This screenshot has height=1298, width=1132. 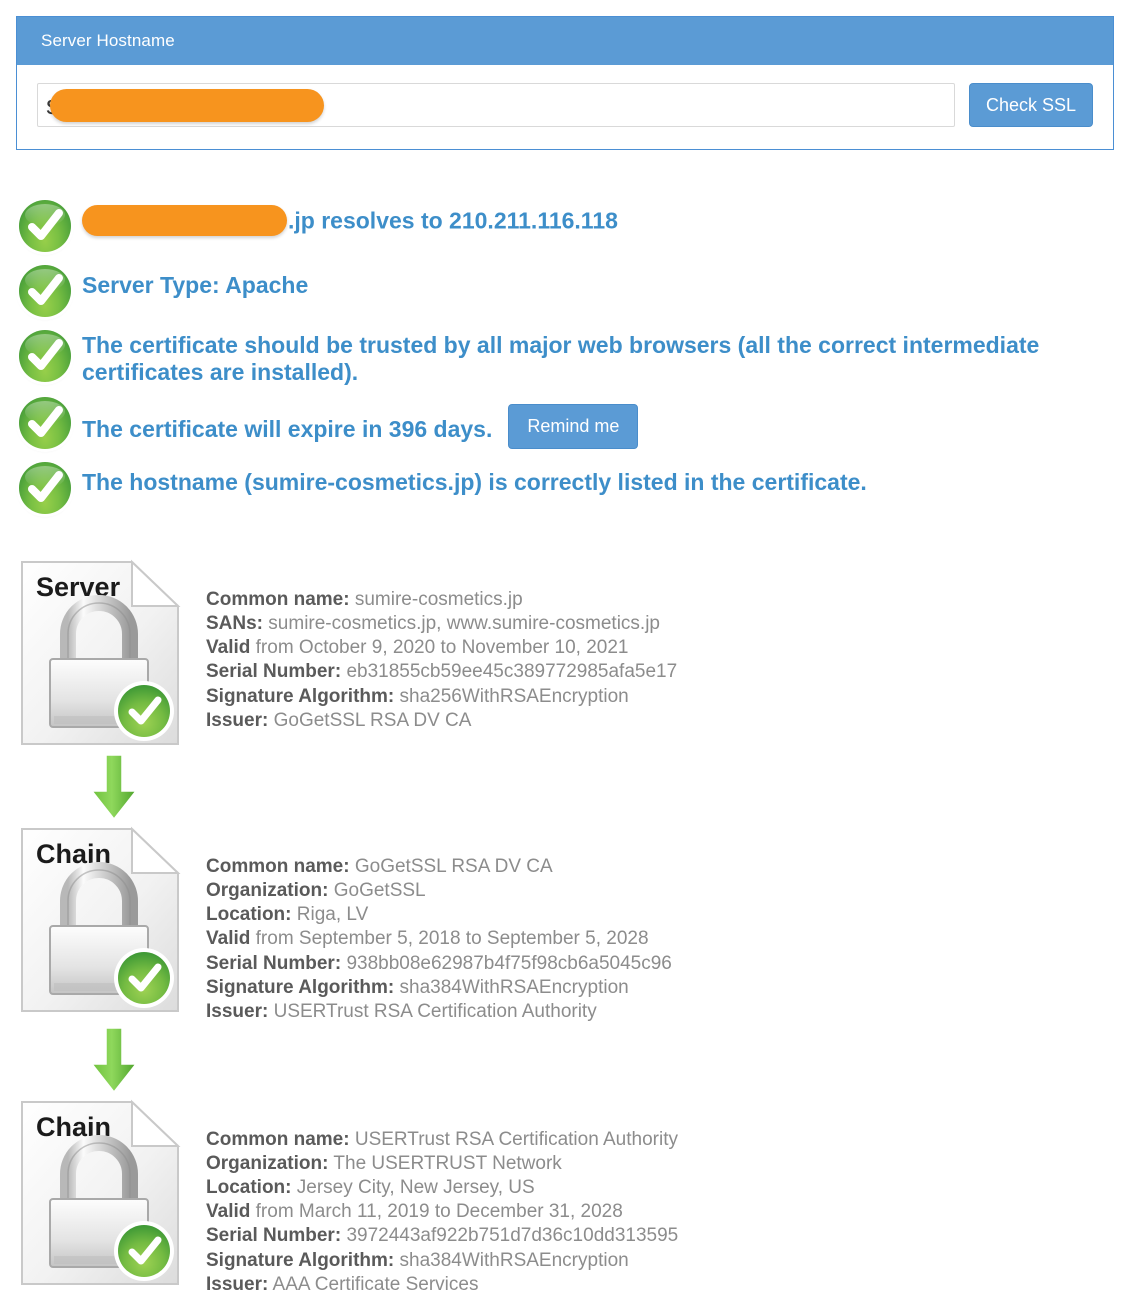 I want to click on detail-line: Organization: The USERTRUST Network, so click(x=442, y=1164).